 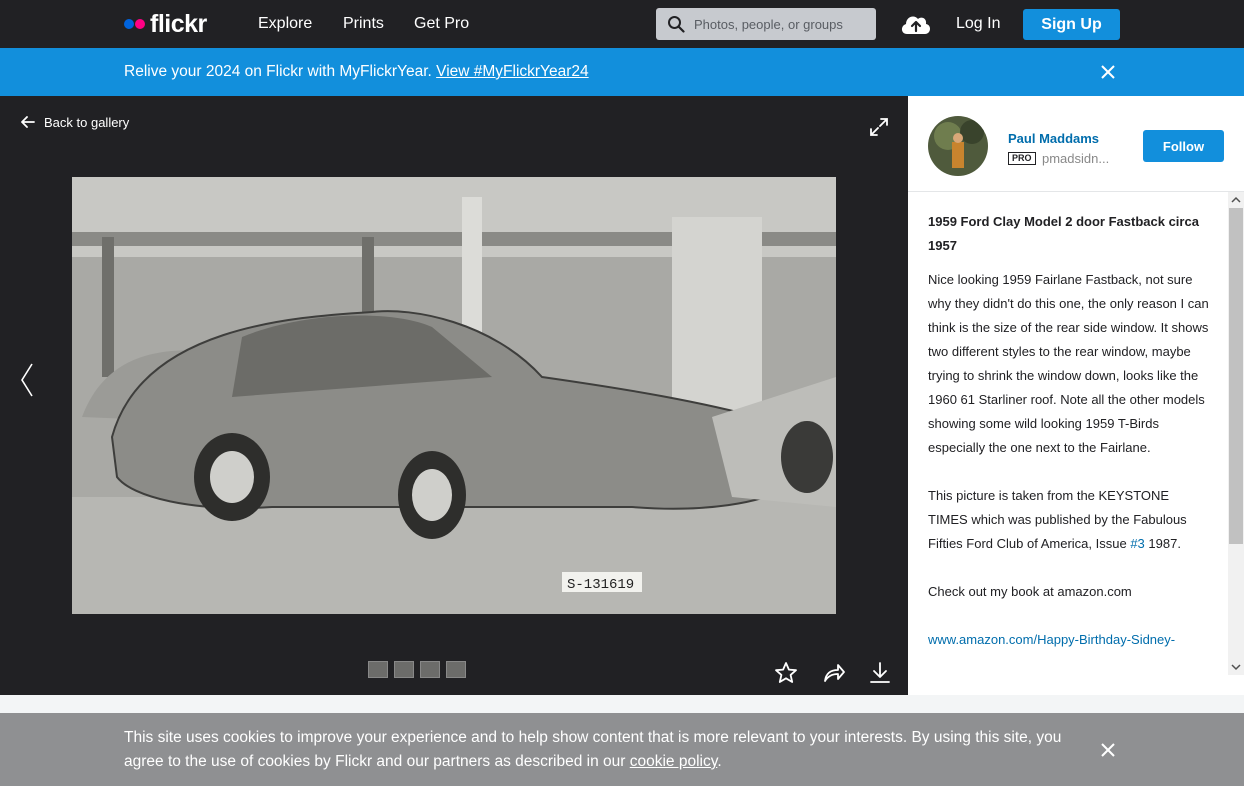 I want to click on back-label: Back to gallery, so click(x=87, y=122).